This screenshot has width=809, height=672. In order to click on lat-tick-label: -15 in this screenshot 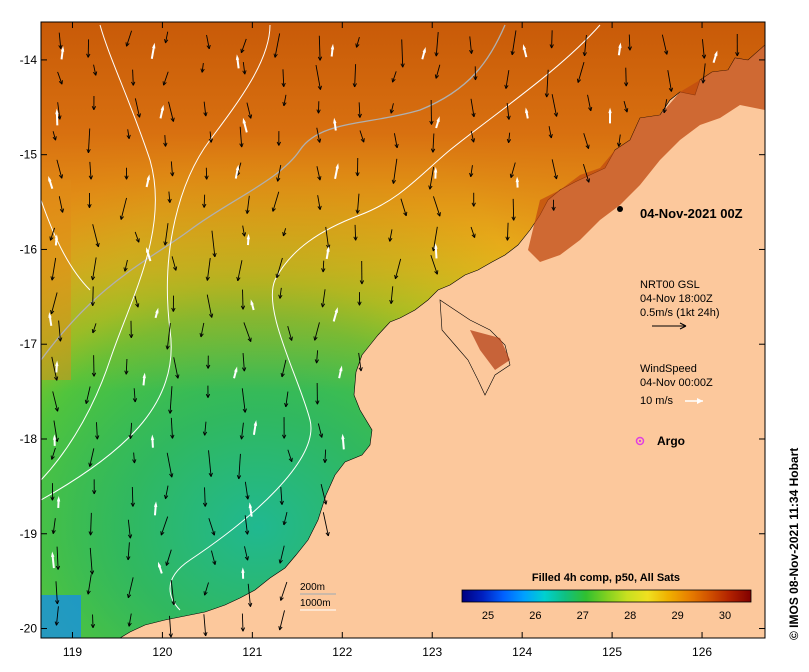, I will do `click(29, 155)`.